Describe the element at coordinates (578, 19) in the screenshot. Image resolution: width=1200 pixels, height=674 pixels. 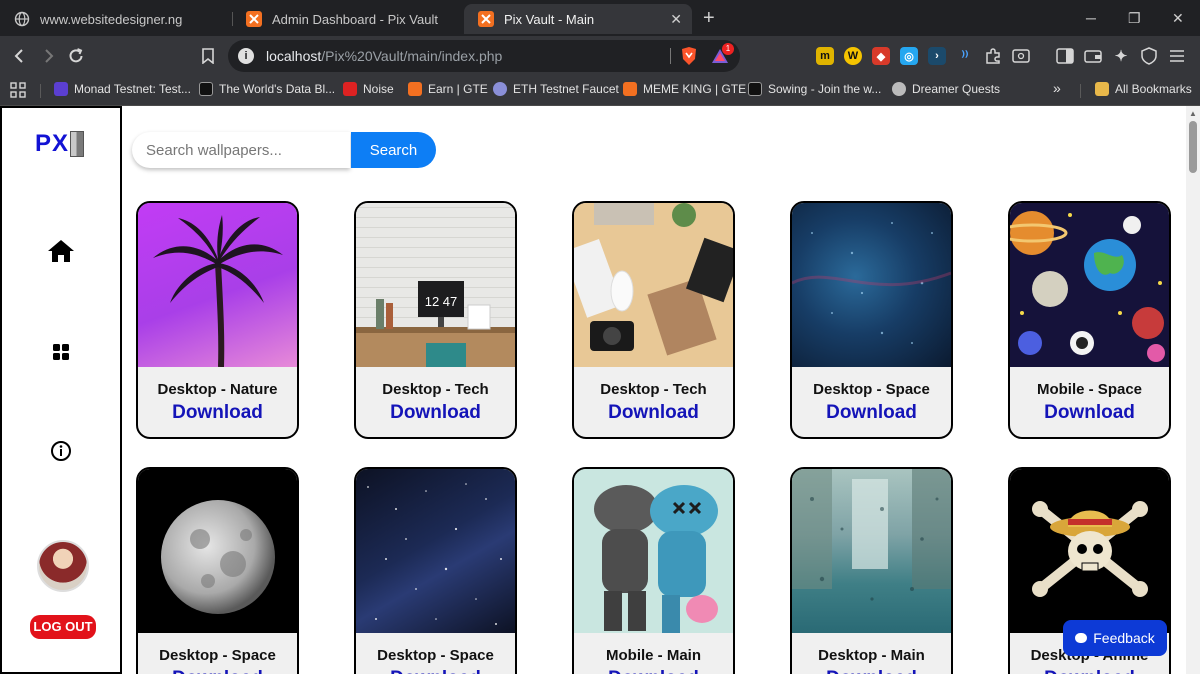
I see `tab-pix-vault-main: Pix Vault - Main ✕` at that location.